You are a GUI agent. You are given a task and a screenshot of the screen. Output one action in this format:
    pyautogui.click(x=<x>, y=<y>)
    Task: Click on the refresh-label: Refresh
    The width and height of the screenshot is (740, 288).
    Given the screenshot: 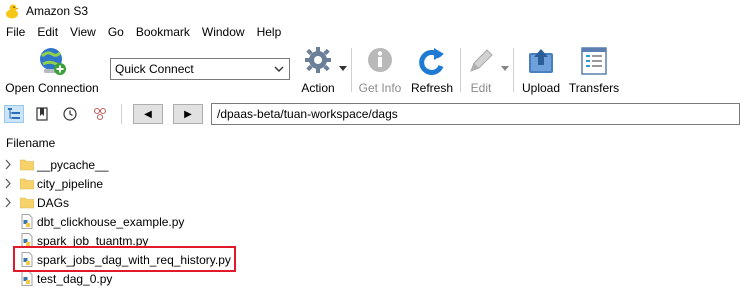 What is the action you would take?
    pyautogui.click(x=432, y=88)
    